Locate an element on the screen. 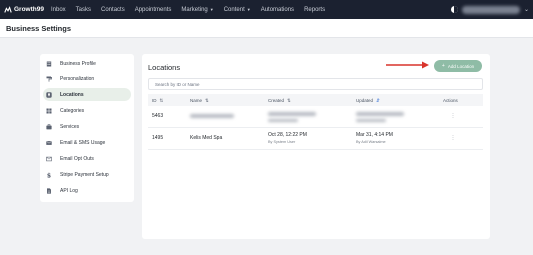 The height and width of the screenshot is (255, 533). grid-icon is located at coordinates (49, 111).